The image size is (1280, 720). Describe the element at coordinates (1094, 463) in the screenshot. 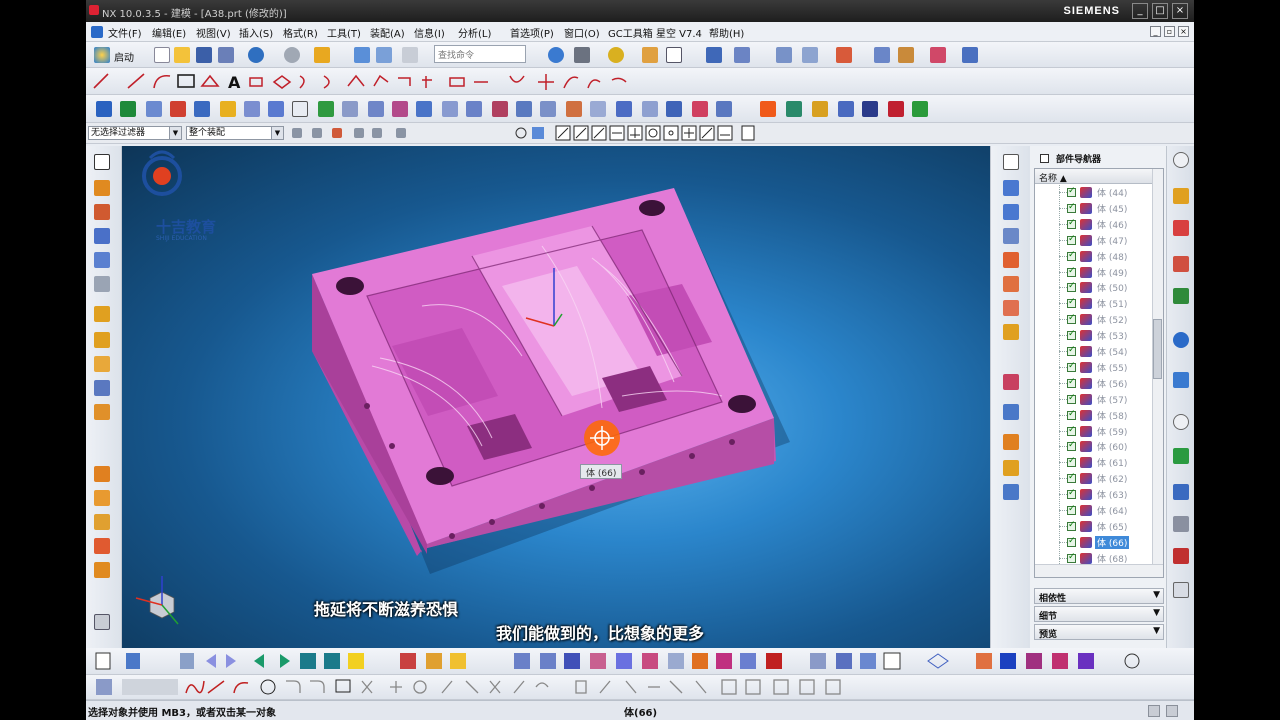

I see `tree-row: 体 (61)` at that location.